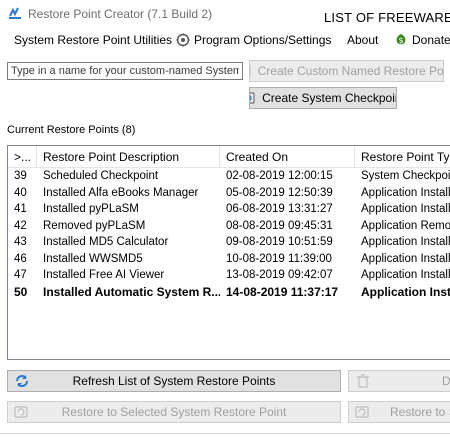  Describe the element at coordinates (106, 242) in the screenshot. I see `cell-description: Installed MD5 Calculator` at that location.